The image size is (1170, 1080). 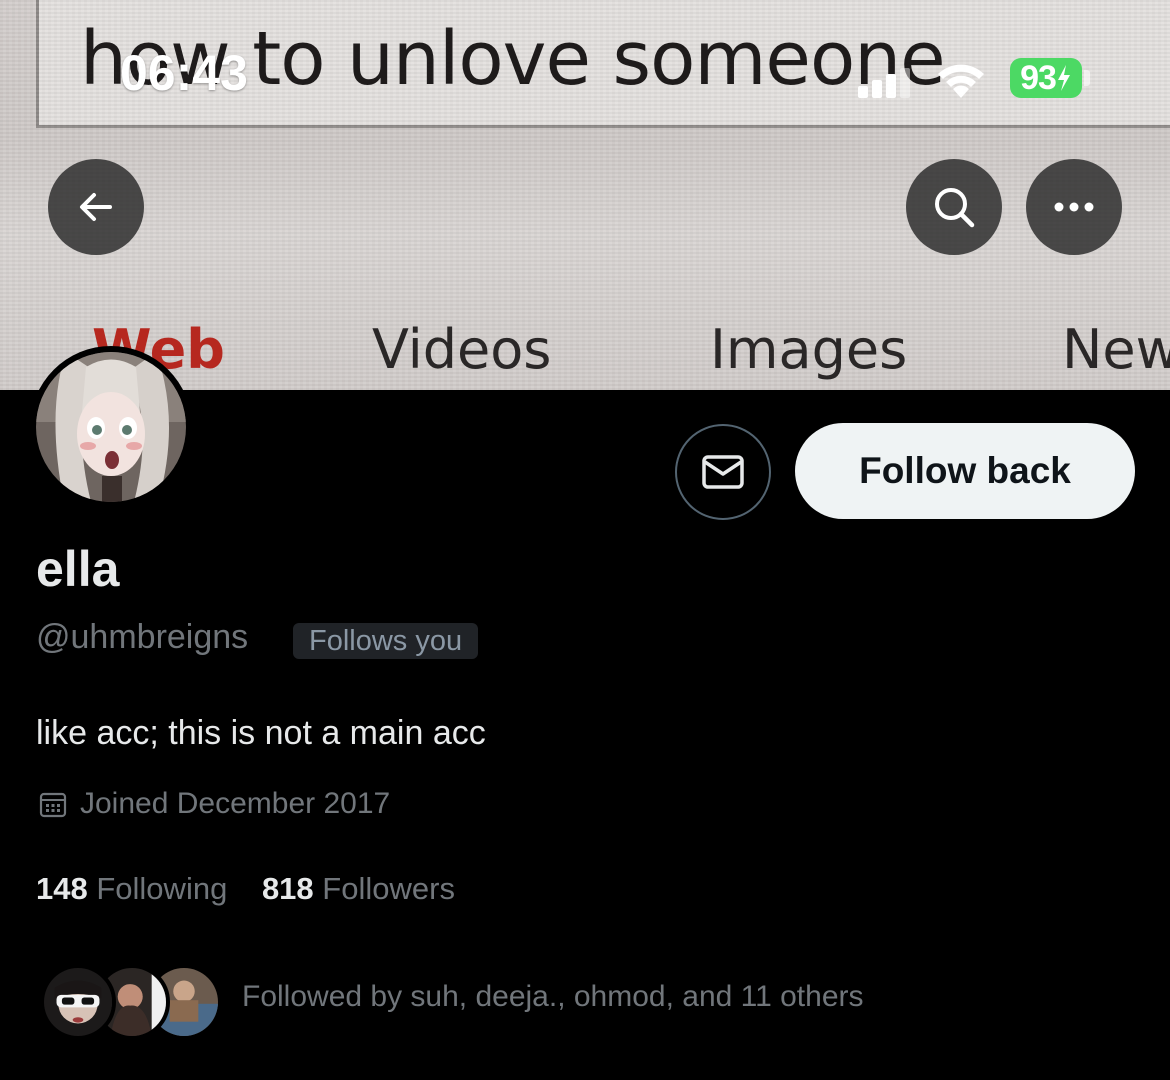 I want to click on username-handle: @uhmbreigns, so click(x=142, y=637).